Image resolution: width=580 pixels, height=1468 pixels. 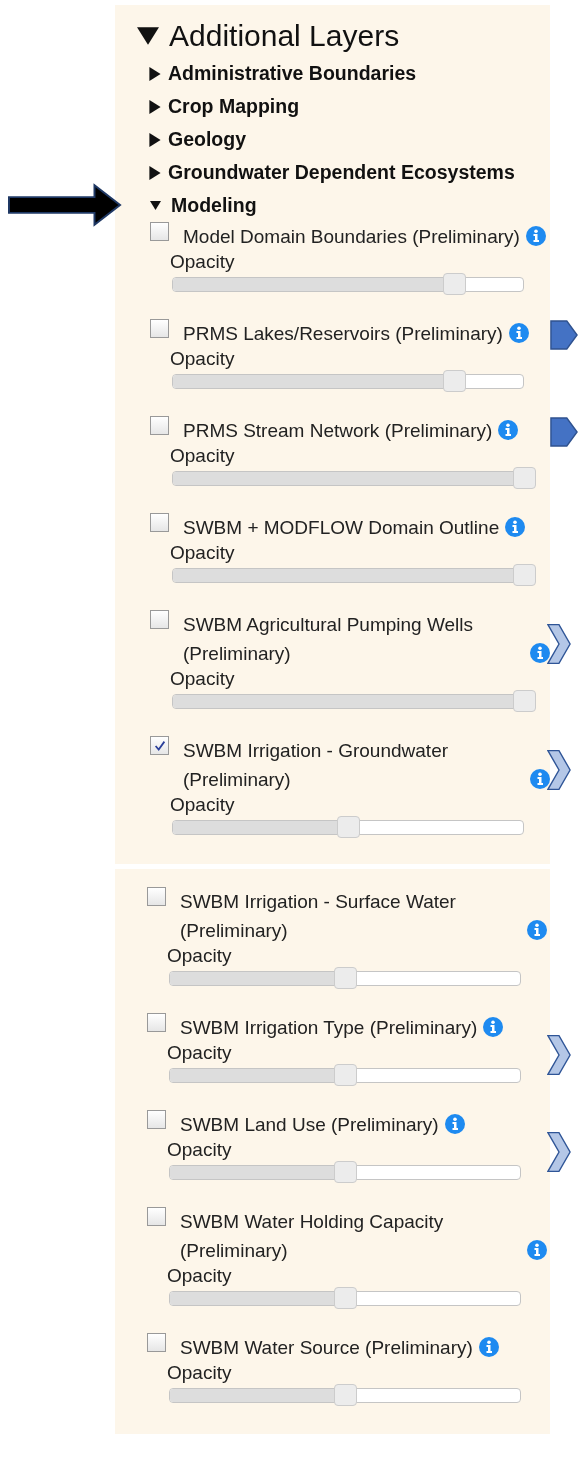 What do you see at coordinates (338, 431) in the screenshot?
I see `layer-name: PRMS Stream Network (Preliminary)` at bounding box center [338, 431].